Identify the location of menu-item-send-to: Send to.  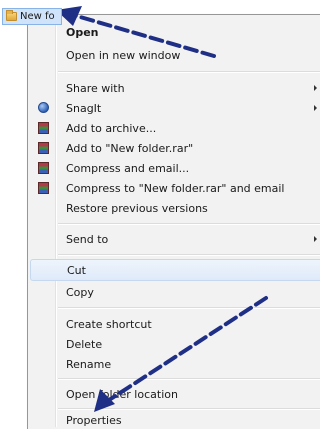
(175, 239).